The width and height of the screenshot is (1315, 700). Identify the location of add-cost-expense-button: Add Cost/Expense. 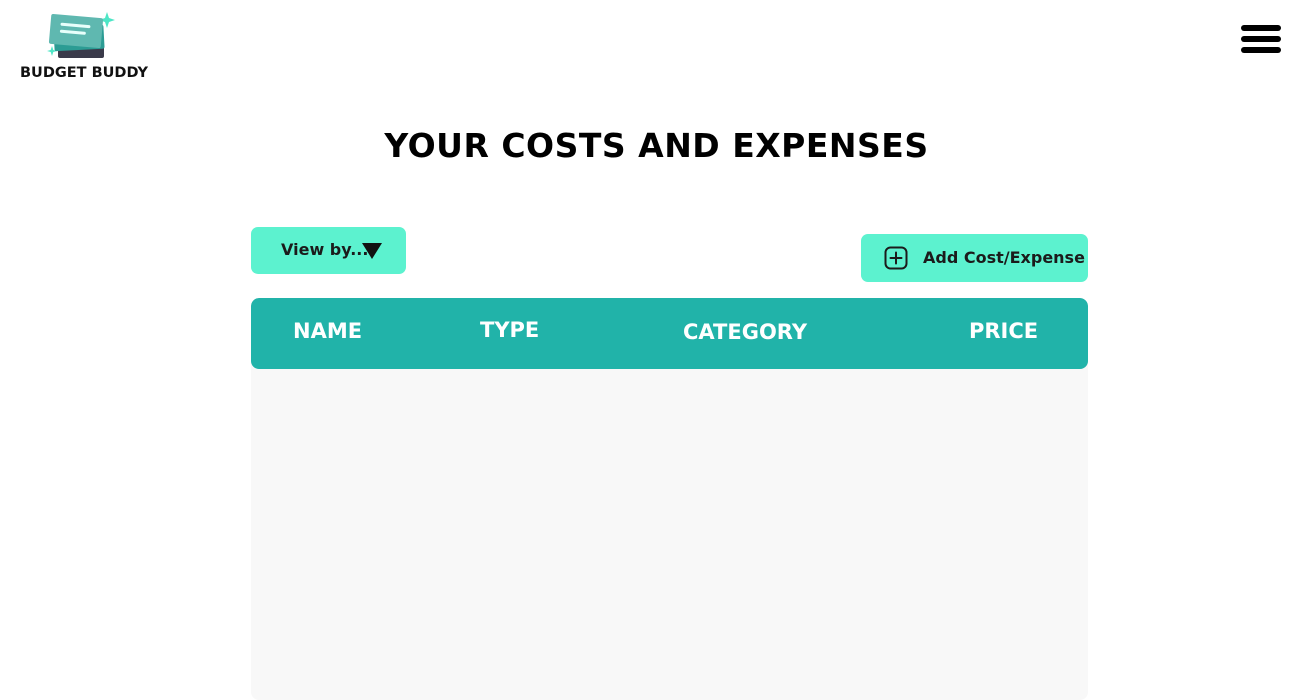
(974, 258).